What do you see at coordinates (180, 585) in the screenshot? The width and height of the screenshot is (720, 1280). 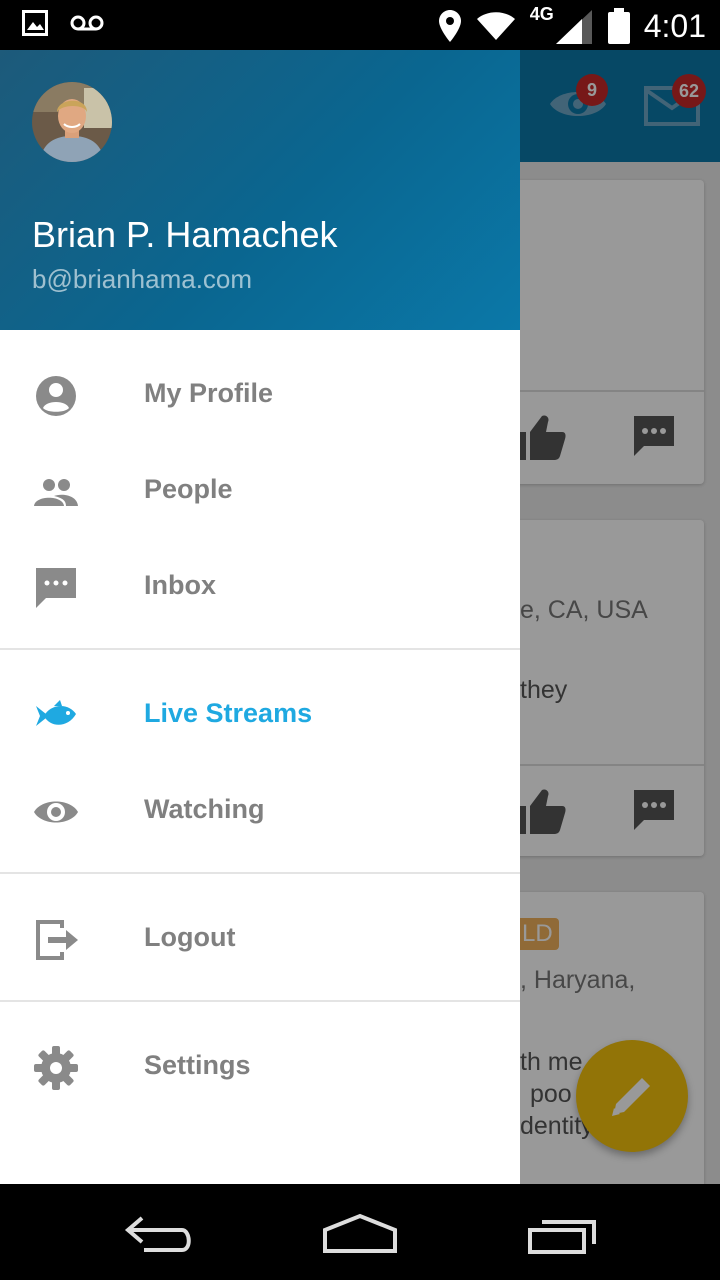 I see `menu-label: Inbox` at bounding box center [180, 585].